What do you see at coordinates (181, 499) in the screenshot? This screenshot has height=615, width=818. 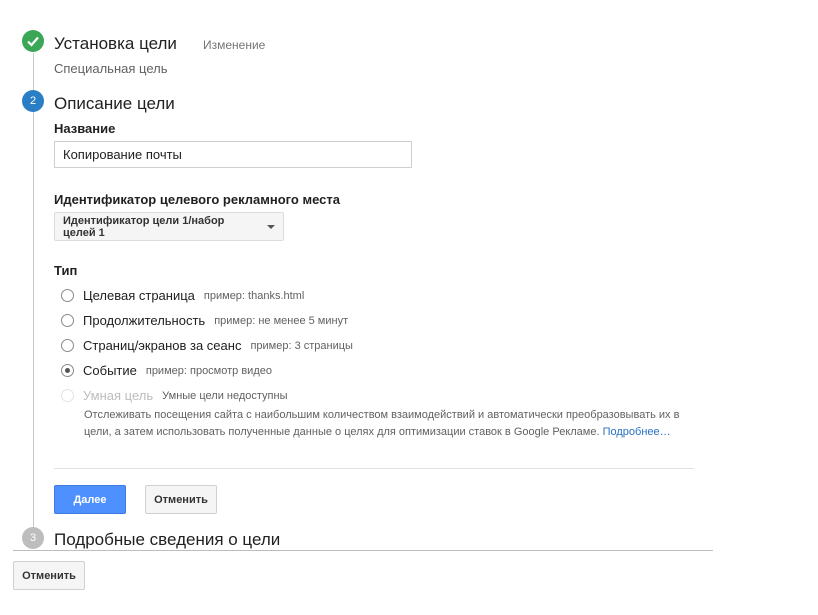 I see `cancel-button: Отменить` at bounding box center [181, 499].